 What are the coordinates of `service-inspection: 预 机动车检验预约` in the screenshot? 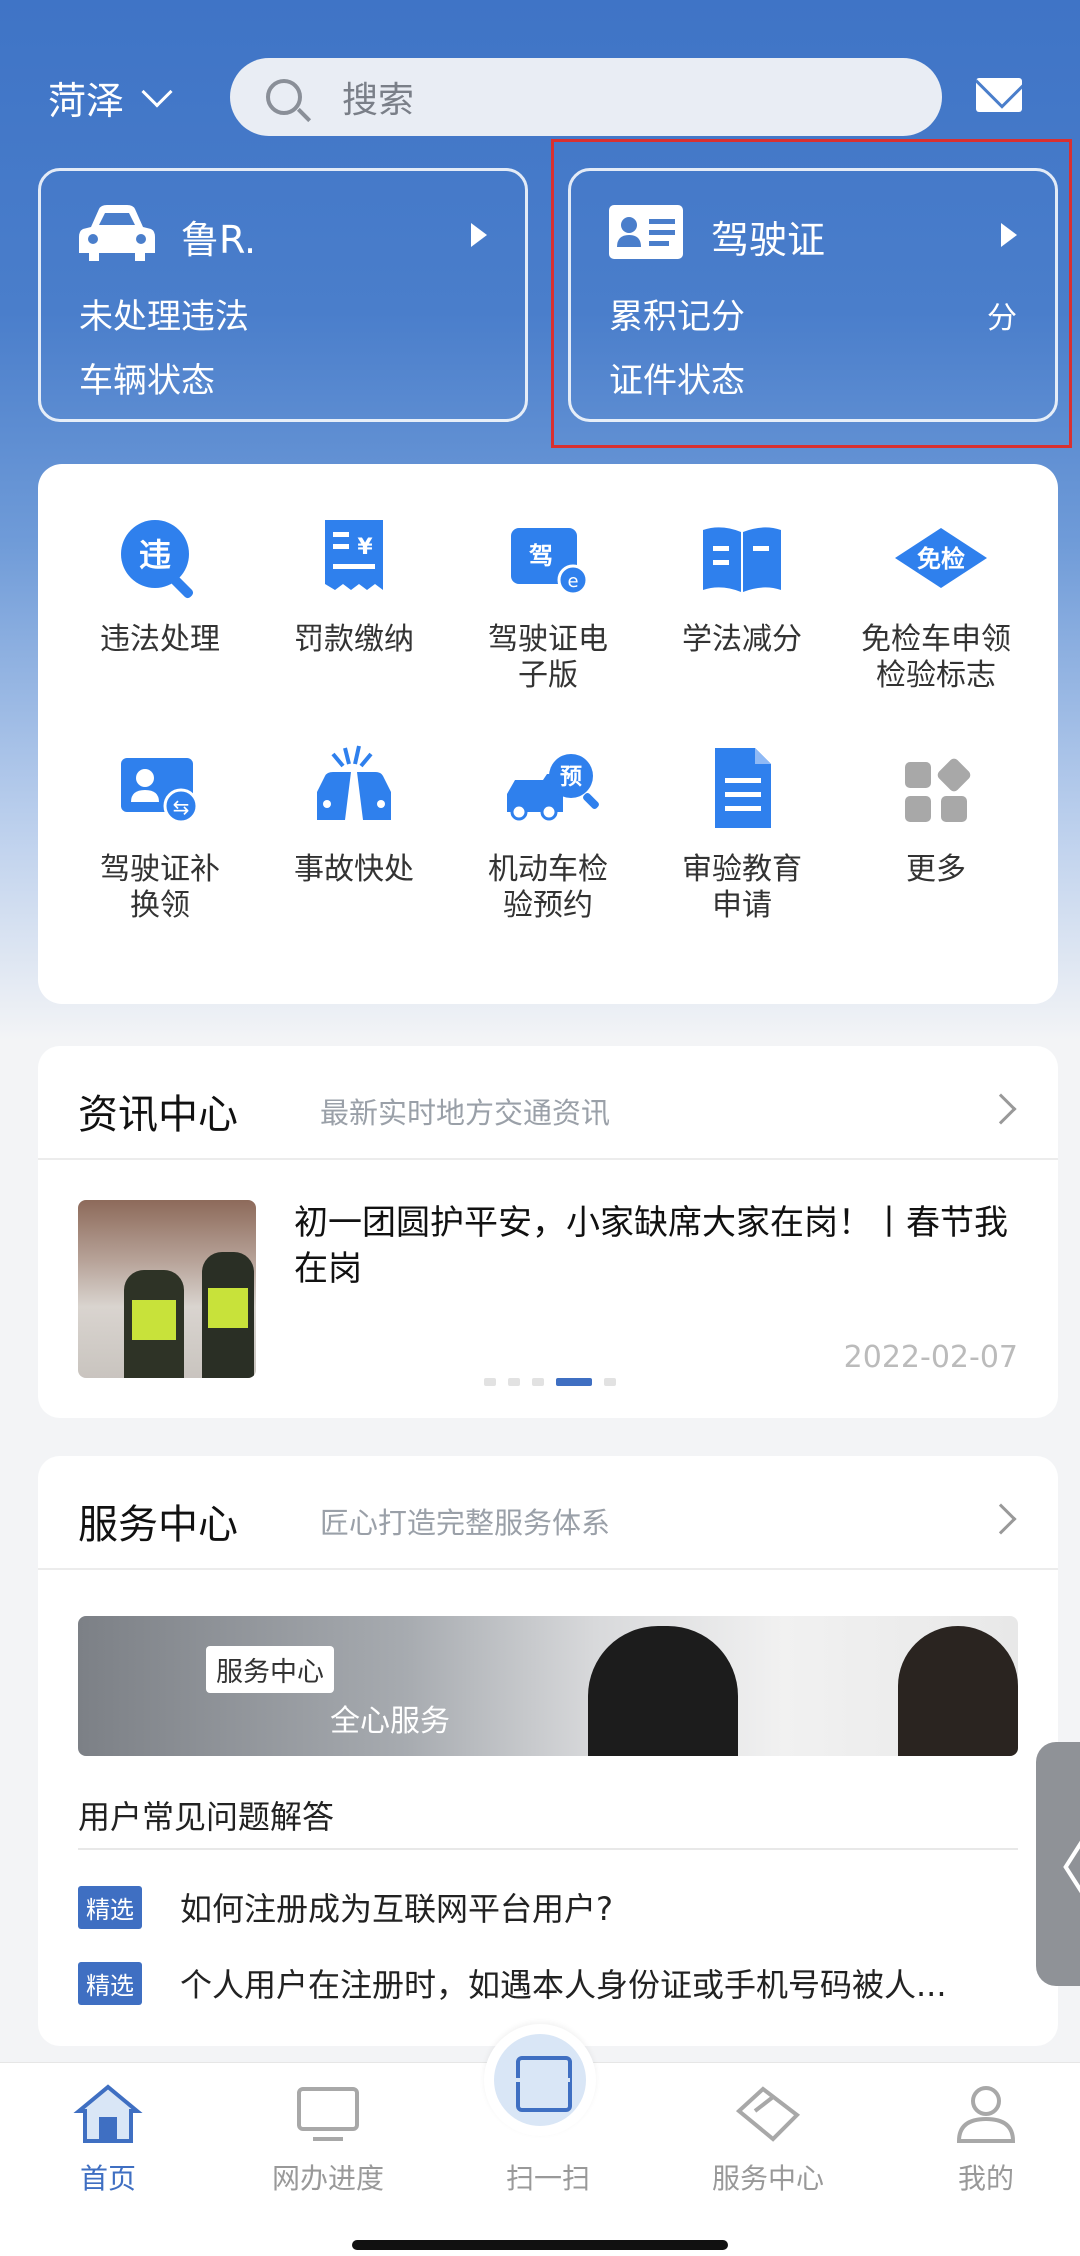 It's located at (548, 834).